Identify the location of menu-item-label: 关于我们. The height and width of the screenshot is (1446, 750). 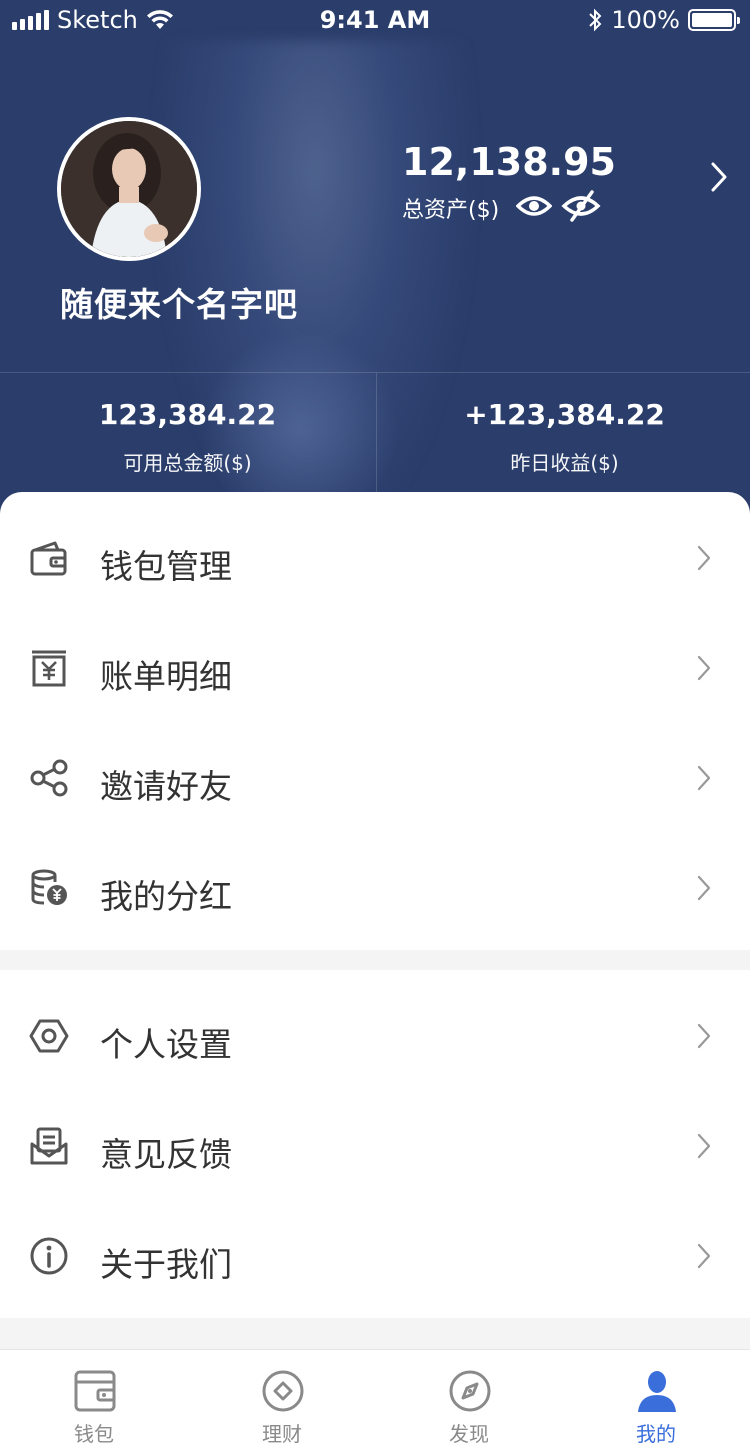
(166, 1264).